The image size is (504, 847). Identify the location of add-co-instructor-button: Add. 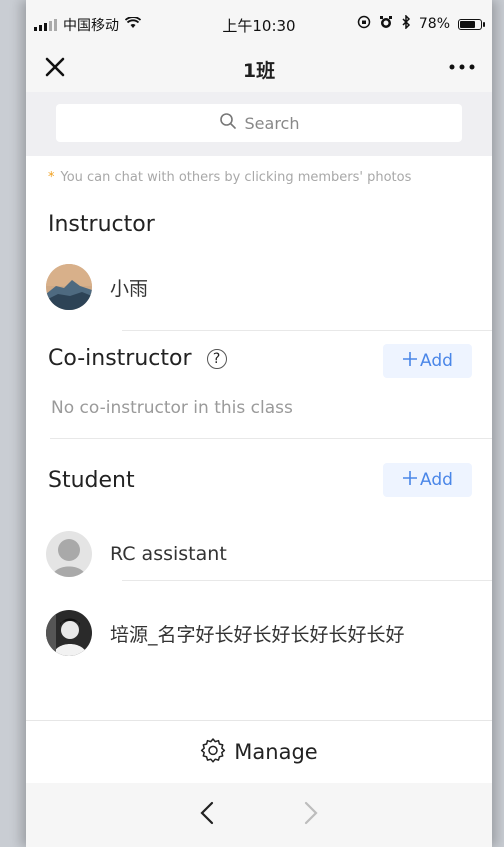
(427, 361).